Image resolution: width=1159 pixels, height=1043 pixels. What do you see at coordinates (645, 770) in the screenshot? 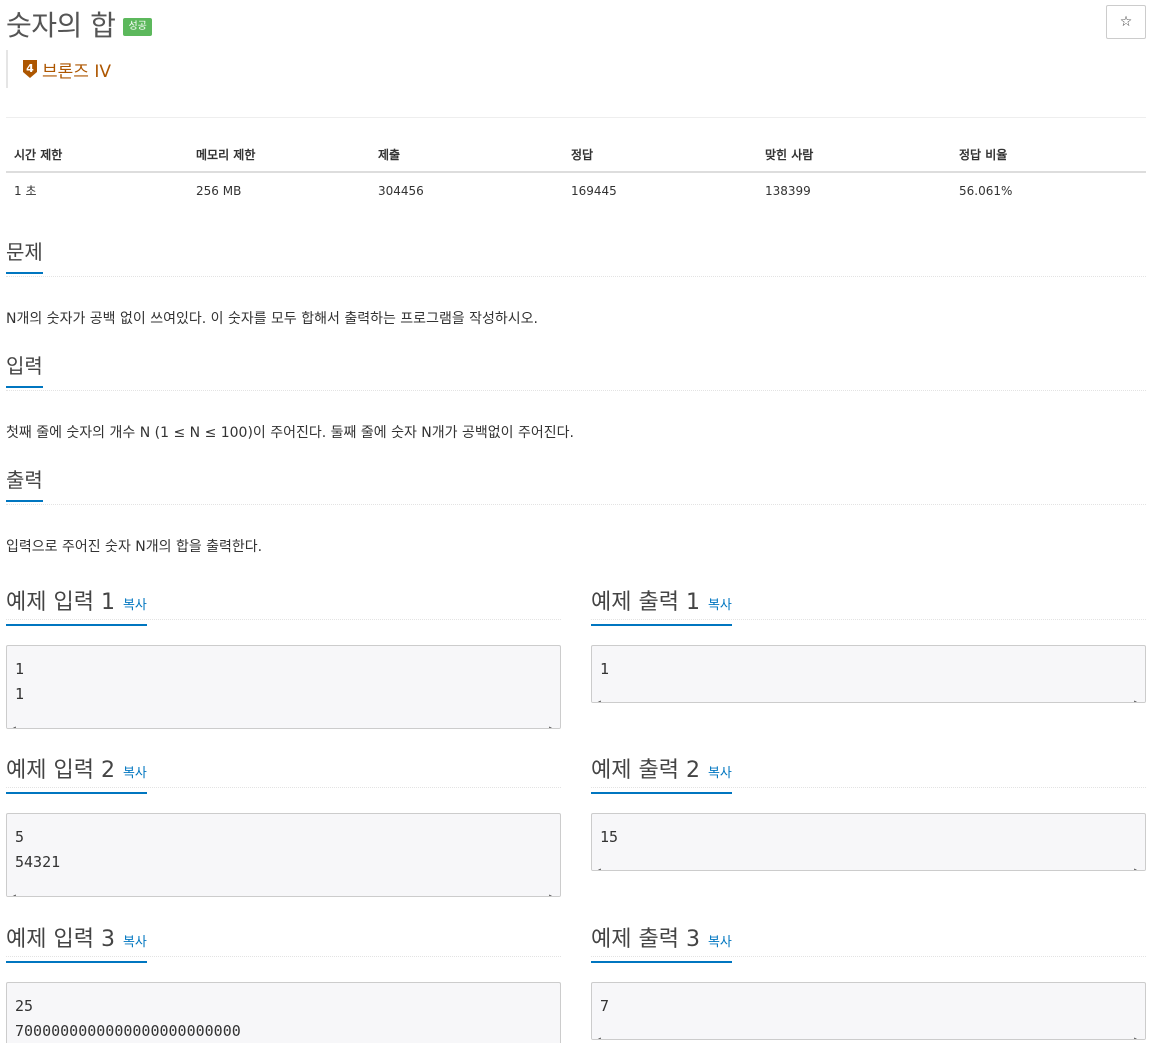
I see `sample-output-2-title: 예제 출력 2` at bounding box center [645, 770].